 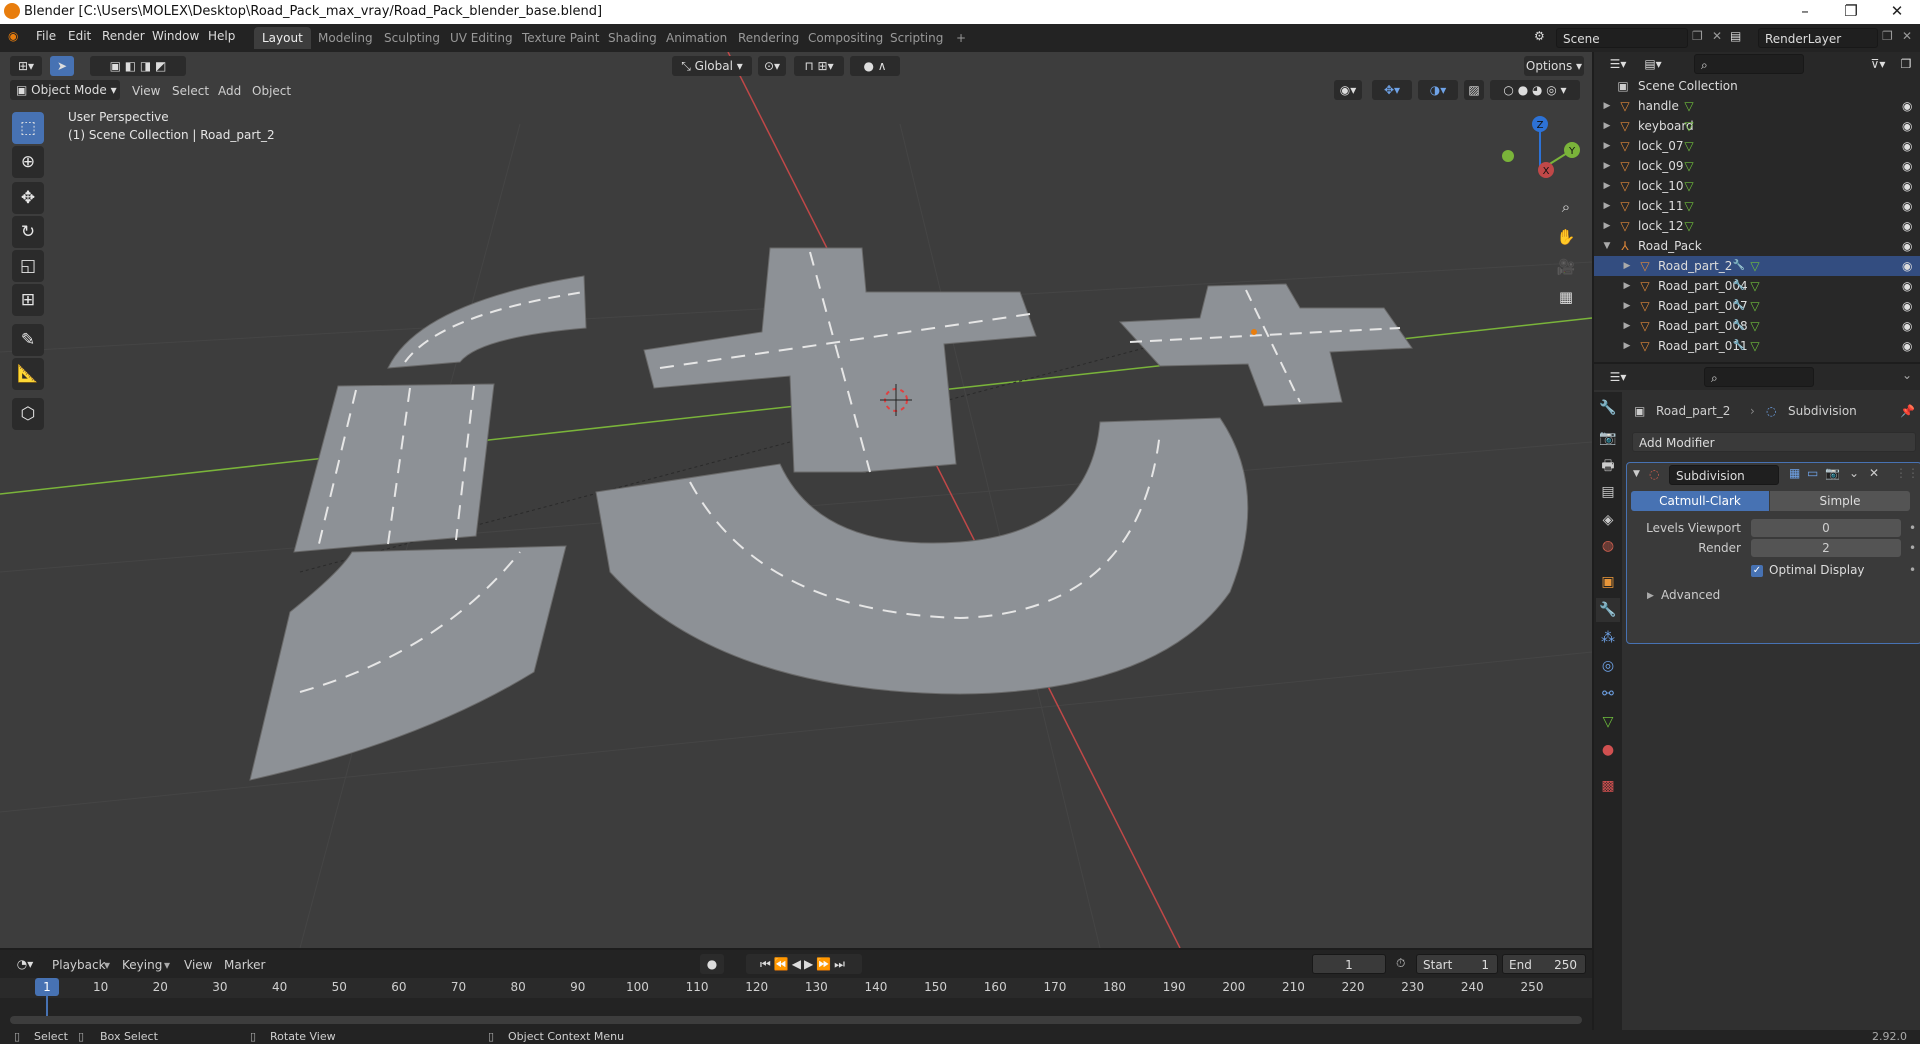 I want to click on outliner-item: ▶ ▽ Road_part_008 🔧 ▽ ◉, so click(x=1757, y=326).